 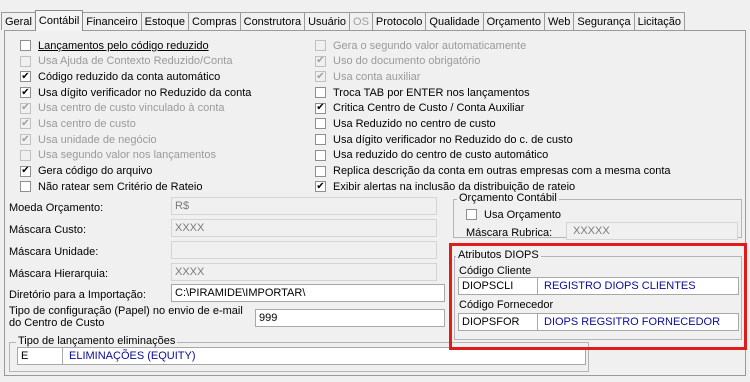 I want to click on tipo-eliminacoes-code: E, so click(x=40, y=356).